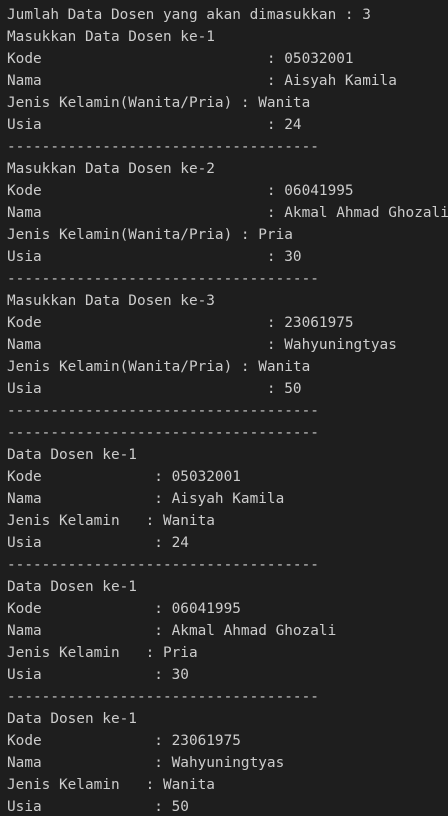  Describe the element at coordinates (111, 169) in the screenshot. I see `terminal-line: Masukkan Data Dosen ke-2` at that location.